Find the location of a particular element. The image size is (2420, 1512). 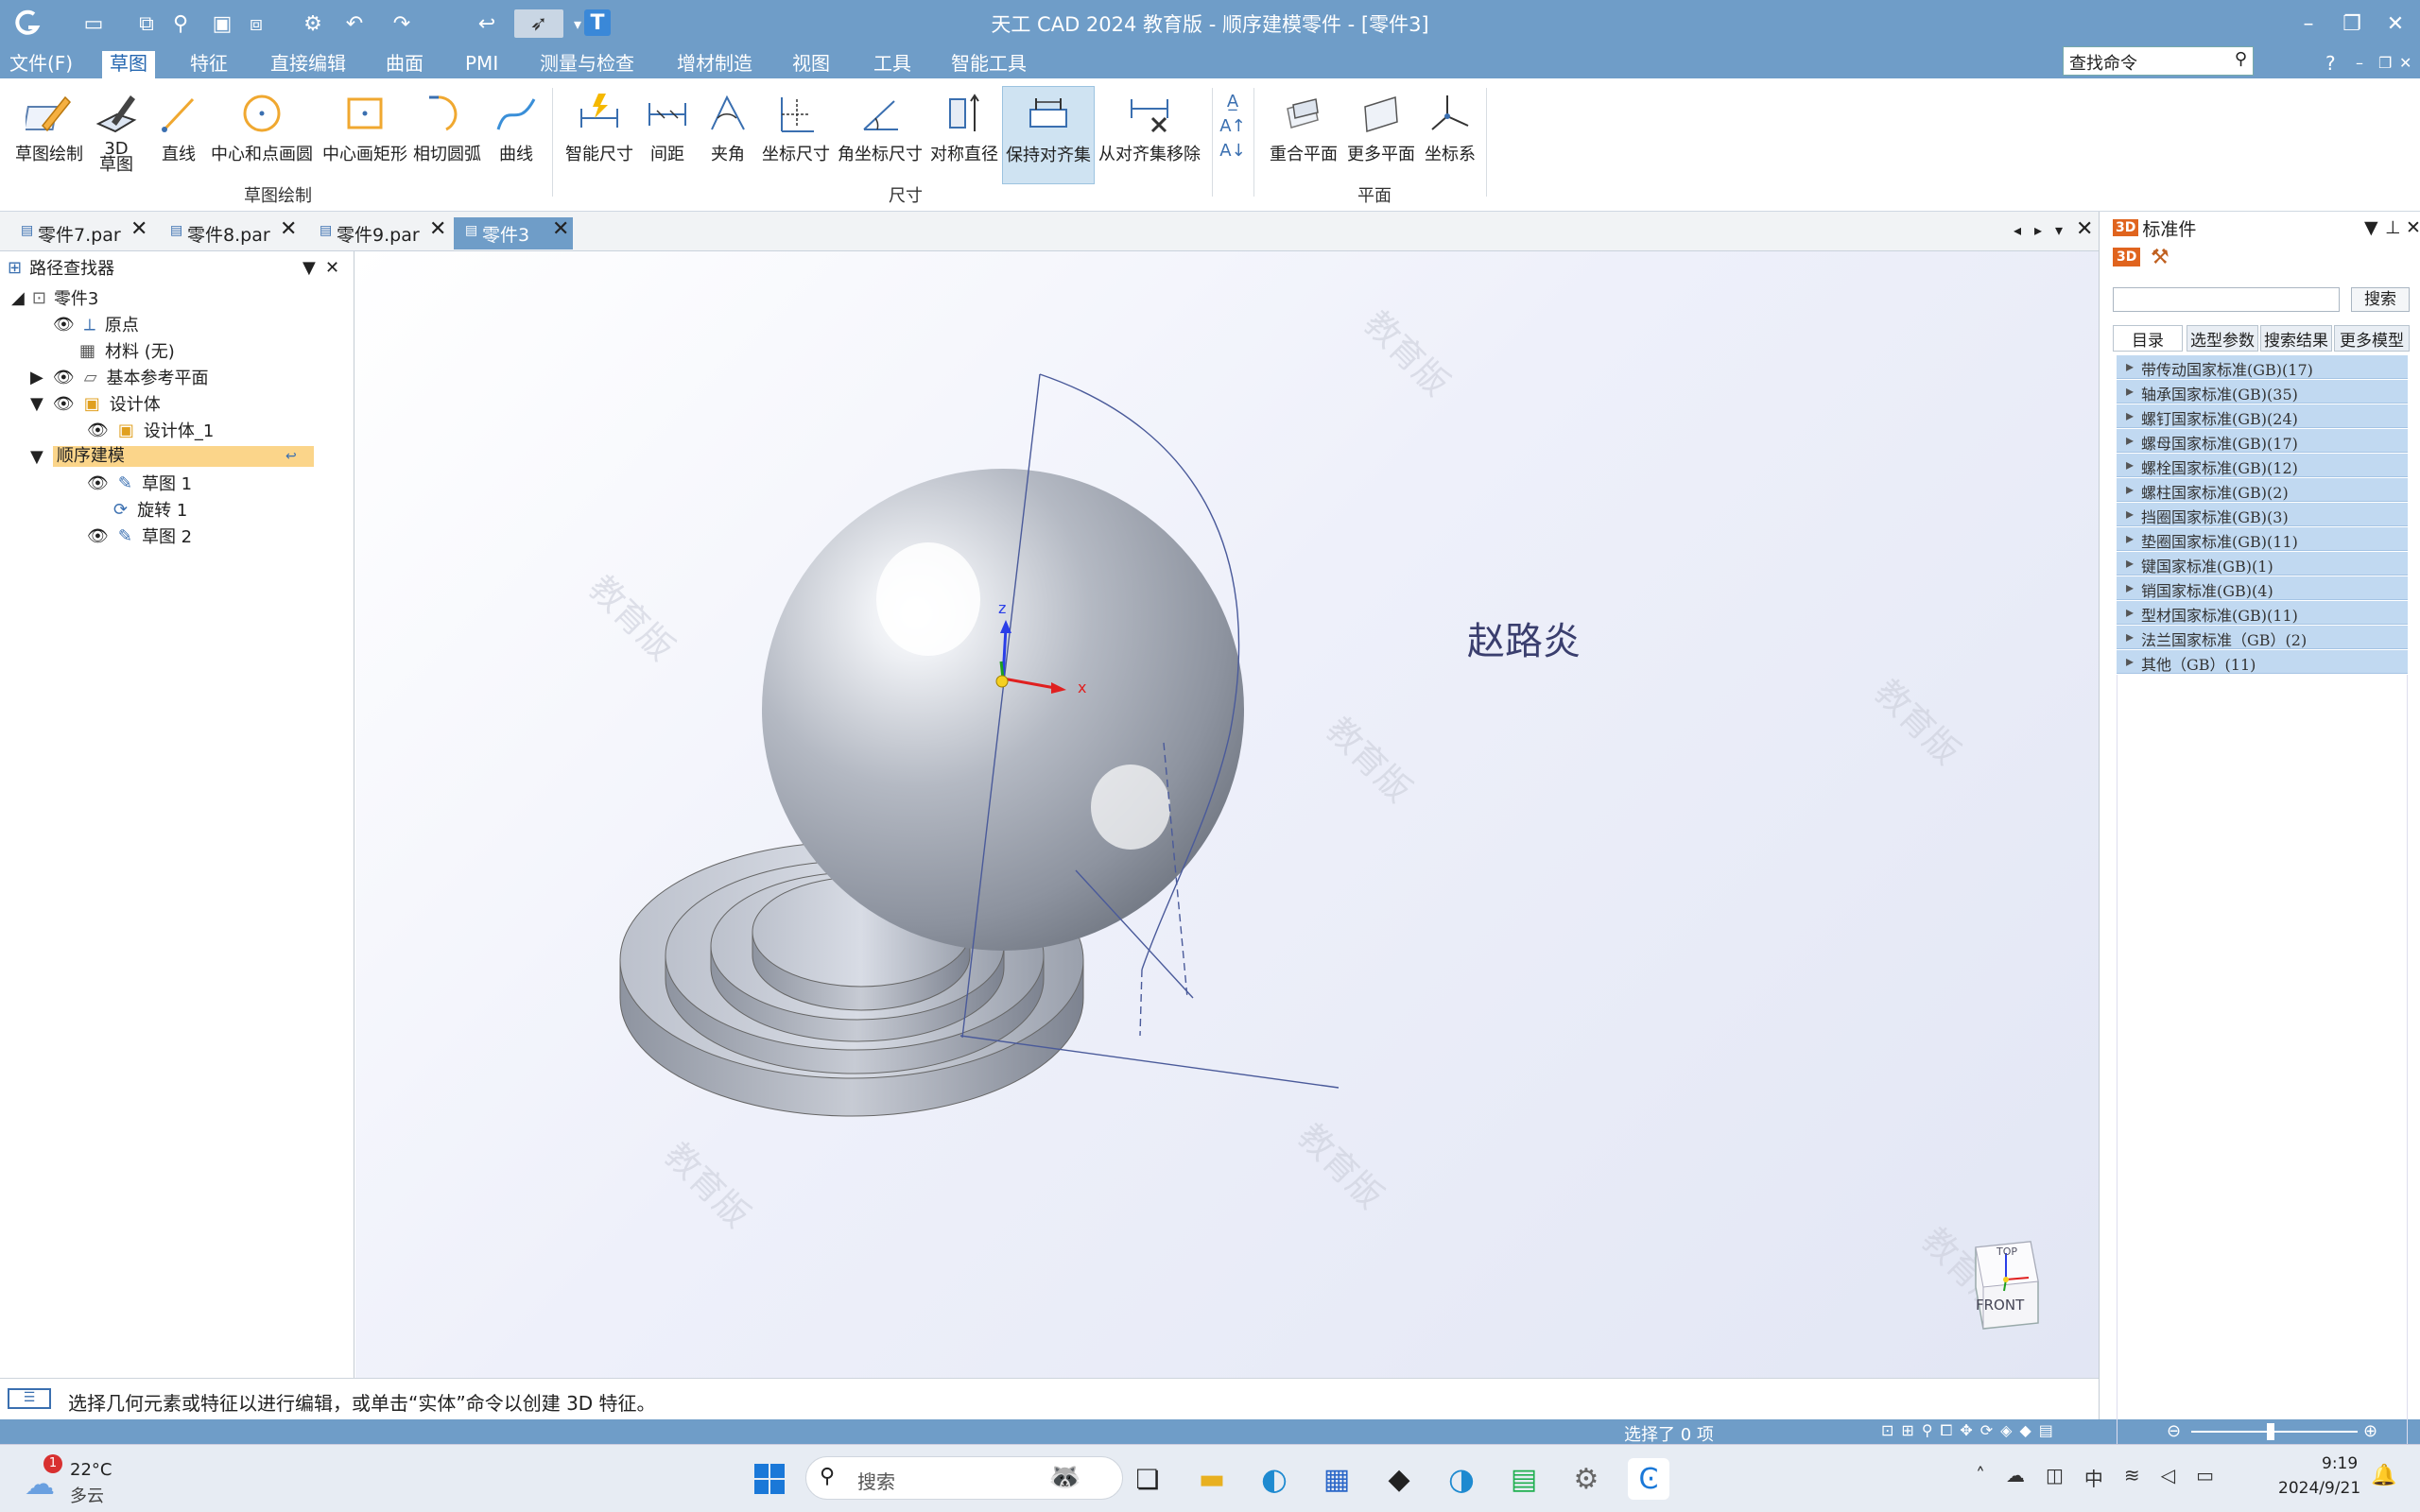

chevron-up-icon: ˄ is located at coordinates (1980, 1478).